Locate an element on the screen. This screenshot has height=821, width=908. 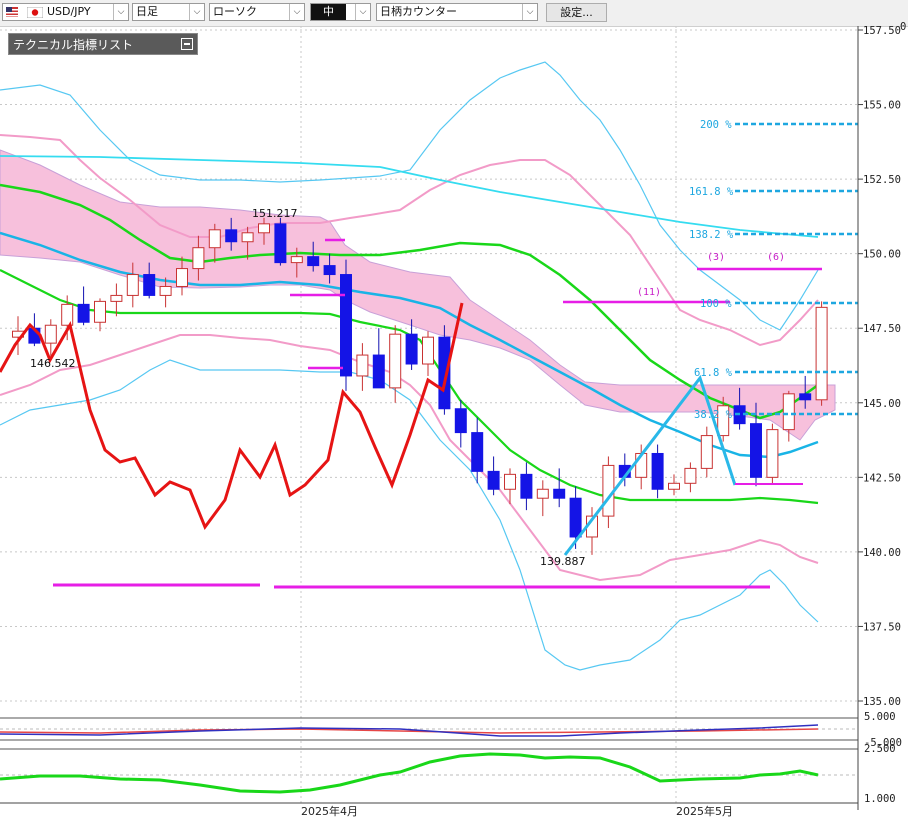
price-tick-label: 150.00 is located at coordinates (882, 255).